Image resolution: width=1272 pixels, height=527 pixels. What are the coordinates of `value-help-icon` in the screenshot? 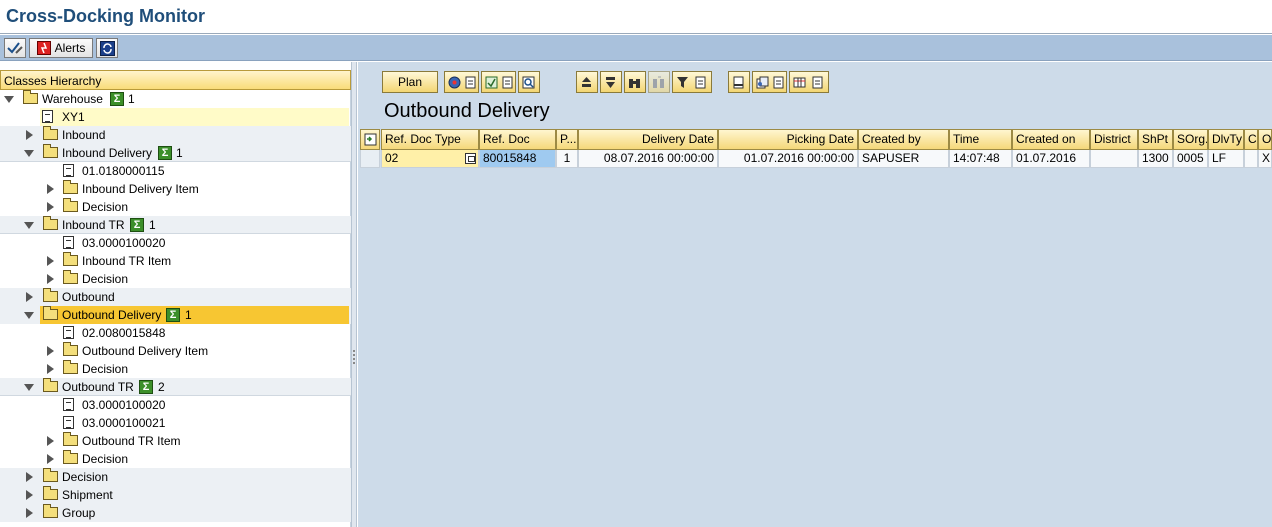 It's located at (470, 158).